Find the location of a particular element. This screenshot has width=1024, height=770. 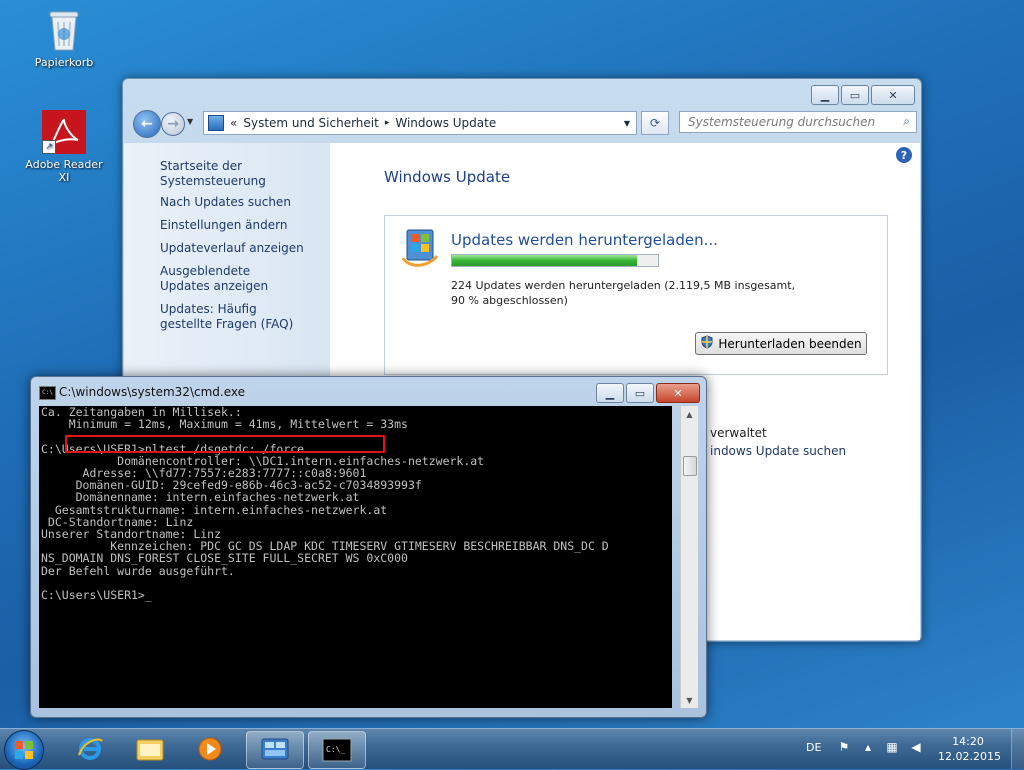

desktop-icon-recycle-bin: Papierkorb is located at coordinates (64, 37).